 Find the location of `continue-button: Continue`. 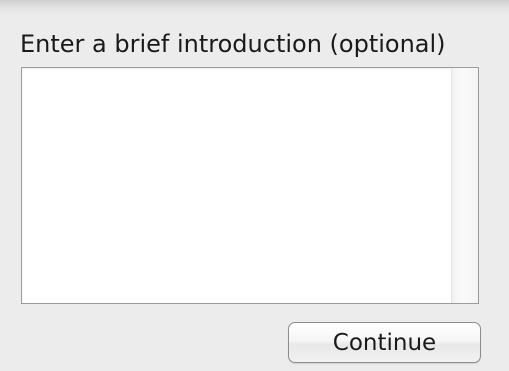

continue-button: Continue is located at coordinates (384, 342).